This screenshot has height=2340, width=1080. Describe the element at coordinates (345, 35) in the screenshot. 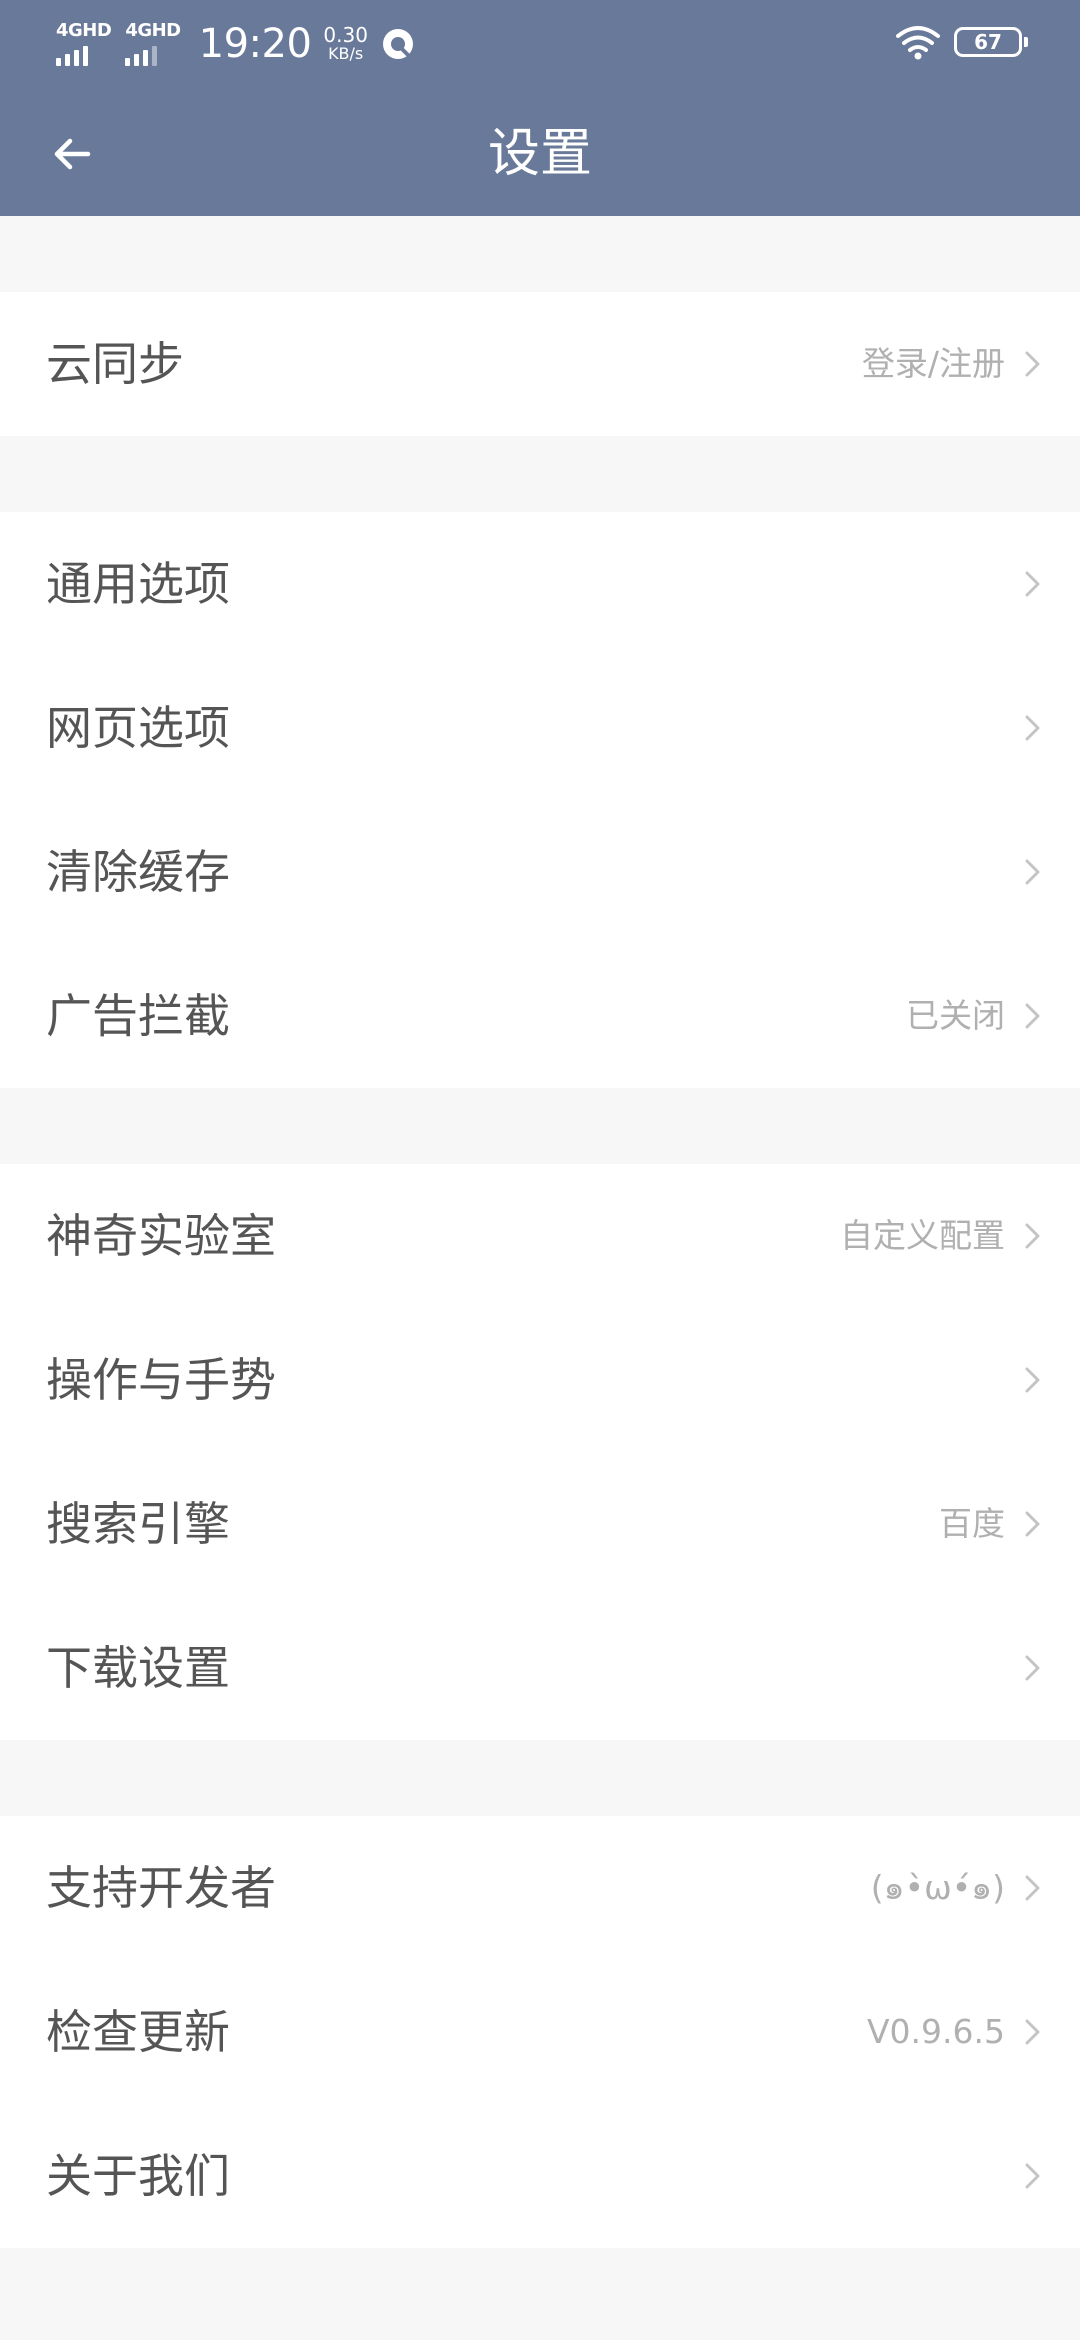

I see `network-speed-value: 0.30` at that location.